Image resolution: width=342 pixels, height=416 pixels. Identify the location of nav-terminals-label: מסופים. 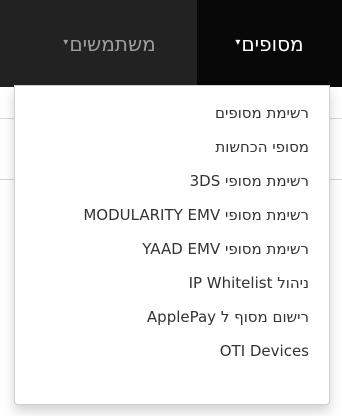
(272, 43).